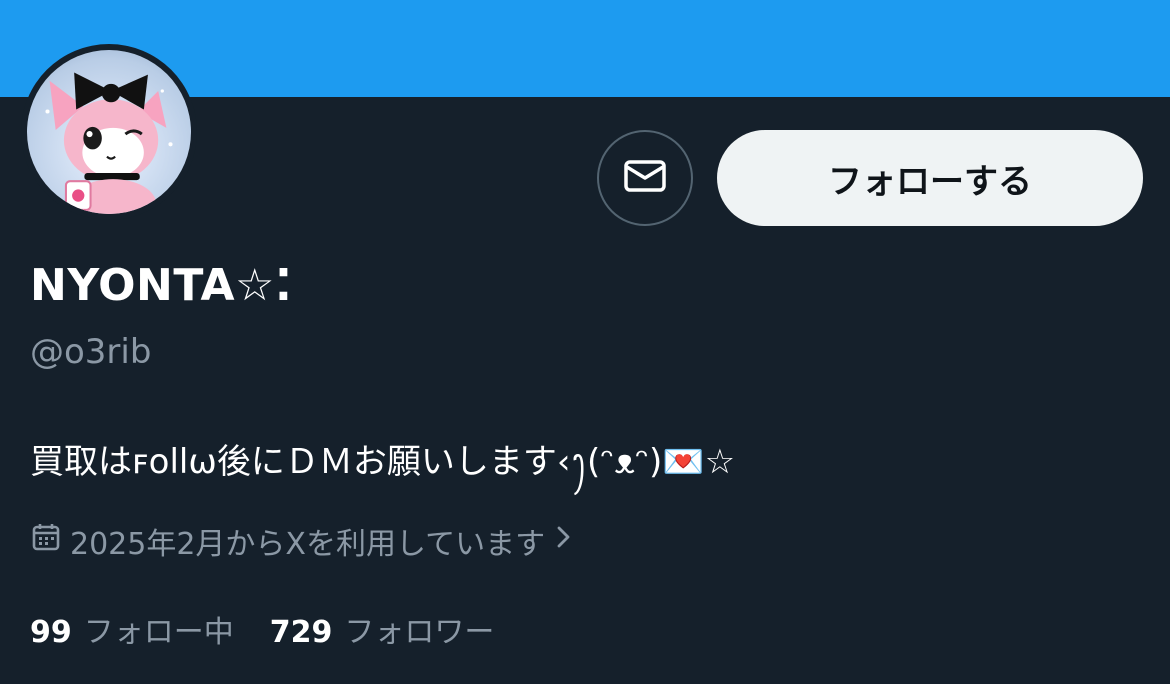  Describe the element at coordinates (930, 178) in the screenshot. I see `follow-button: フォローする` at that location.